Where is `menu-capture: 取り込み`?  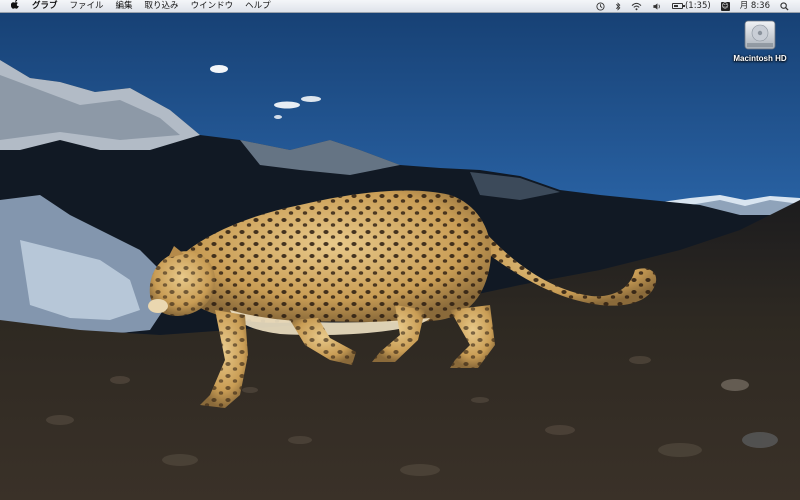 menu-capture: 取り込み is located at coordinates (162, 6).